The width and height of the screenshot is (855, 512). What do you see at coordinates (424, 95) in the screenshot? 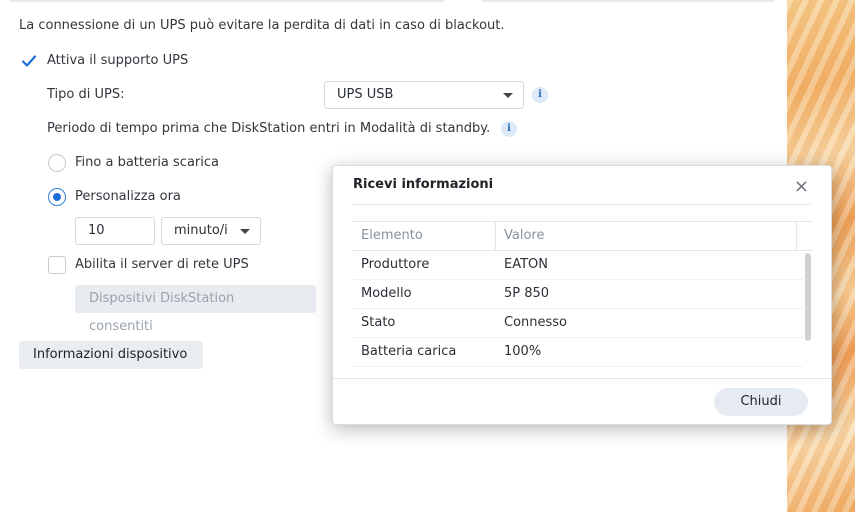
I see `ups-type-select: UPS USB` at bounding box center [424, 95].